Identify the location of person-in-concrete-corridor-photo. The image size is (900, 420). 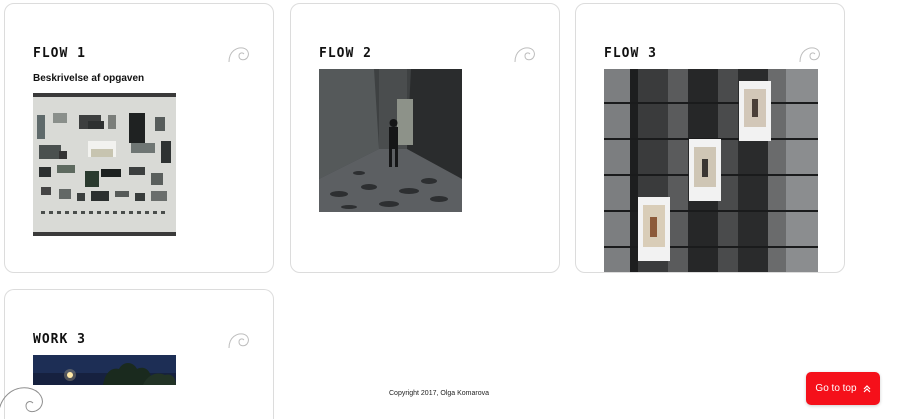
(390, 140).